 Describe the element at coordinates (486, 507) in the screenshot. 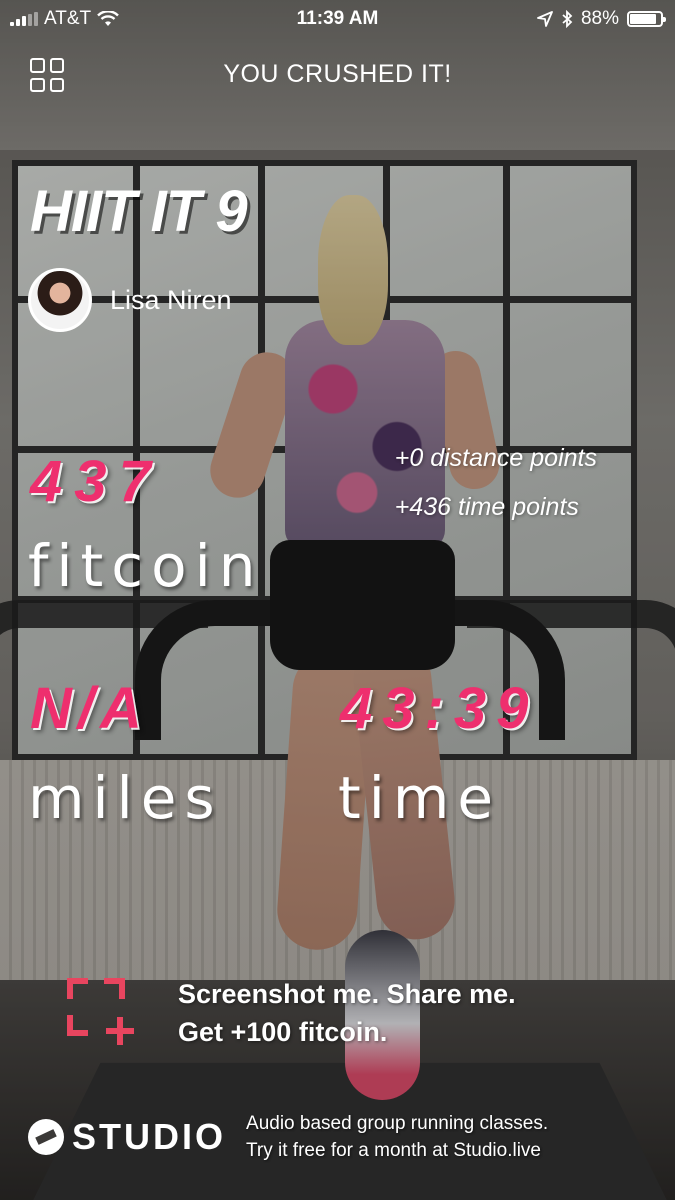

I see `time-points: +436 time points` at that location.